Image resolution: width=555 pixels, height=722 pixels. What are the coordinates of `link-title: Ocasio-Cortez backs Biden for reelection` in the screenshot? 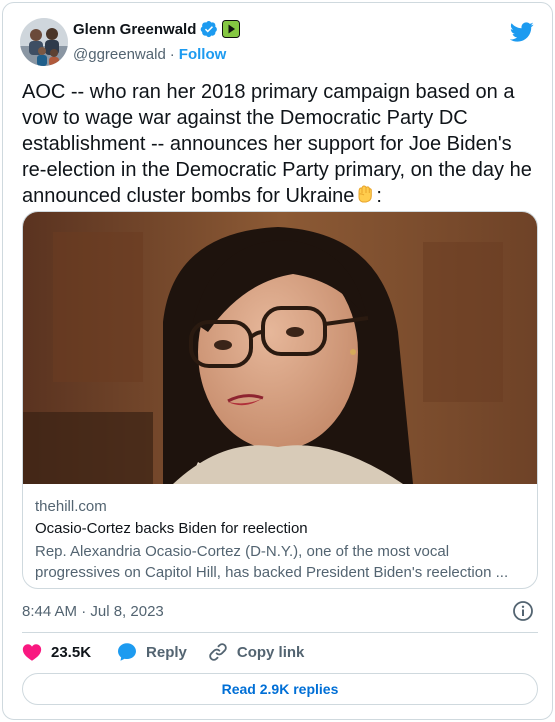 It's located at (171, 528).